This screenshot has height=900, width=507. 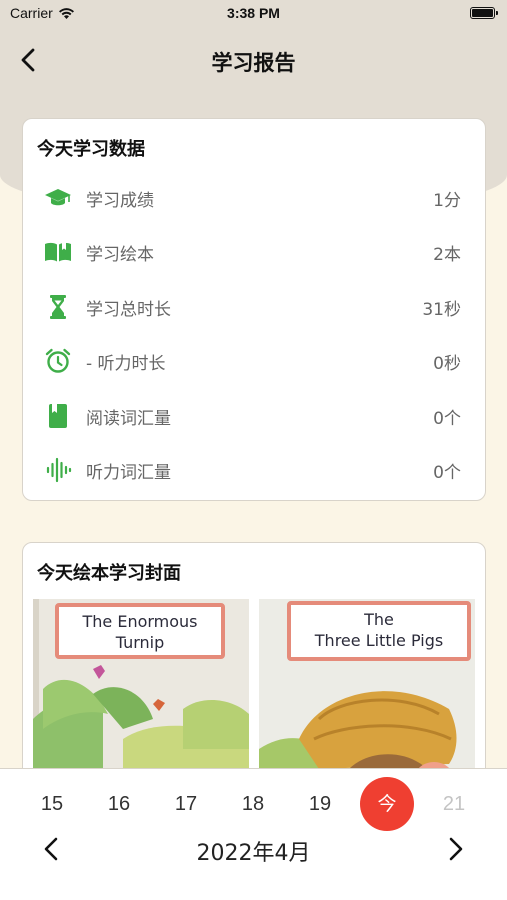 What do you see at coordinates (52, 804) in the screenshot?
I see `day-15: 15` at bounding box center [52, 804].